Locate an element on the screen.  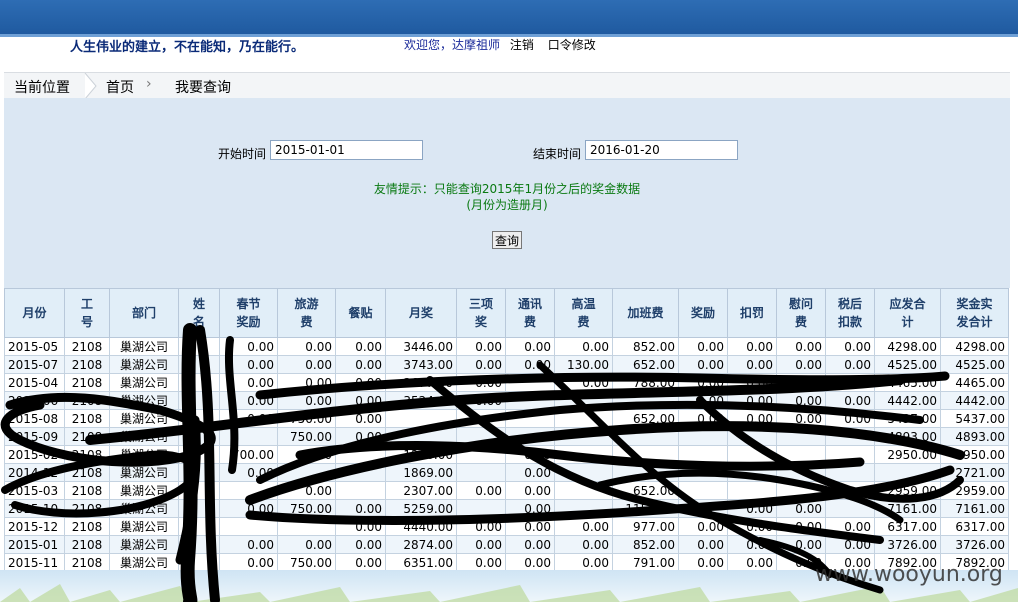
table-cell: 788.00 is located at coordinates (645, 382).